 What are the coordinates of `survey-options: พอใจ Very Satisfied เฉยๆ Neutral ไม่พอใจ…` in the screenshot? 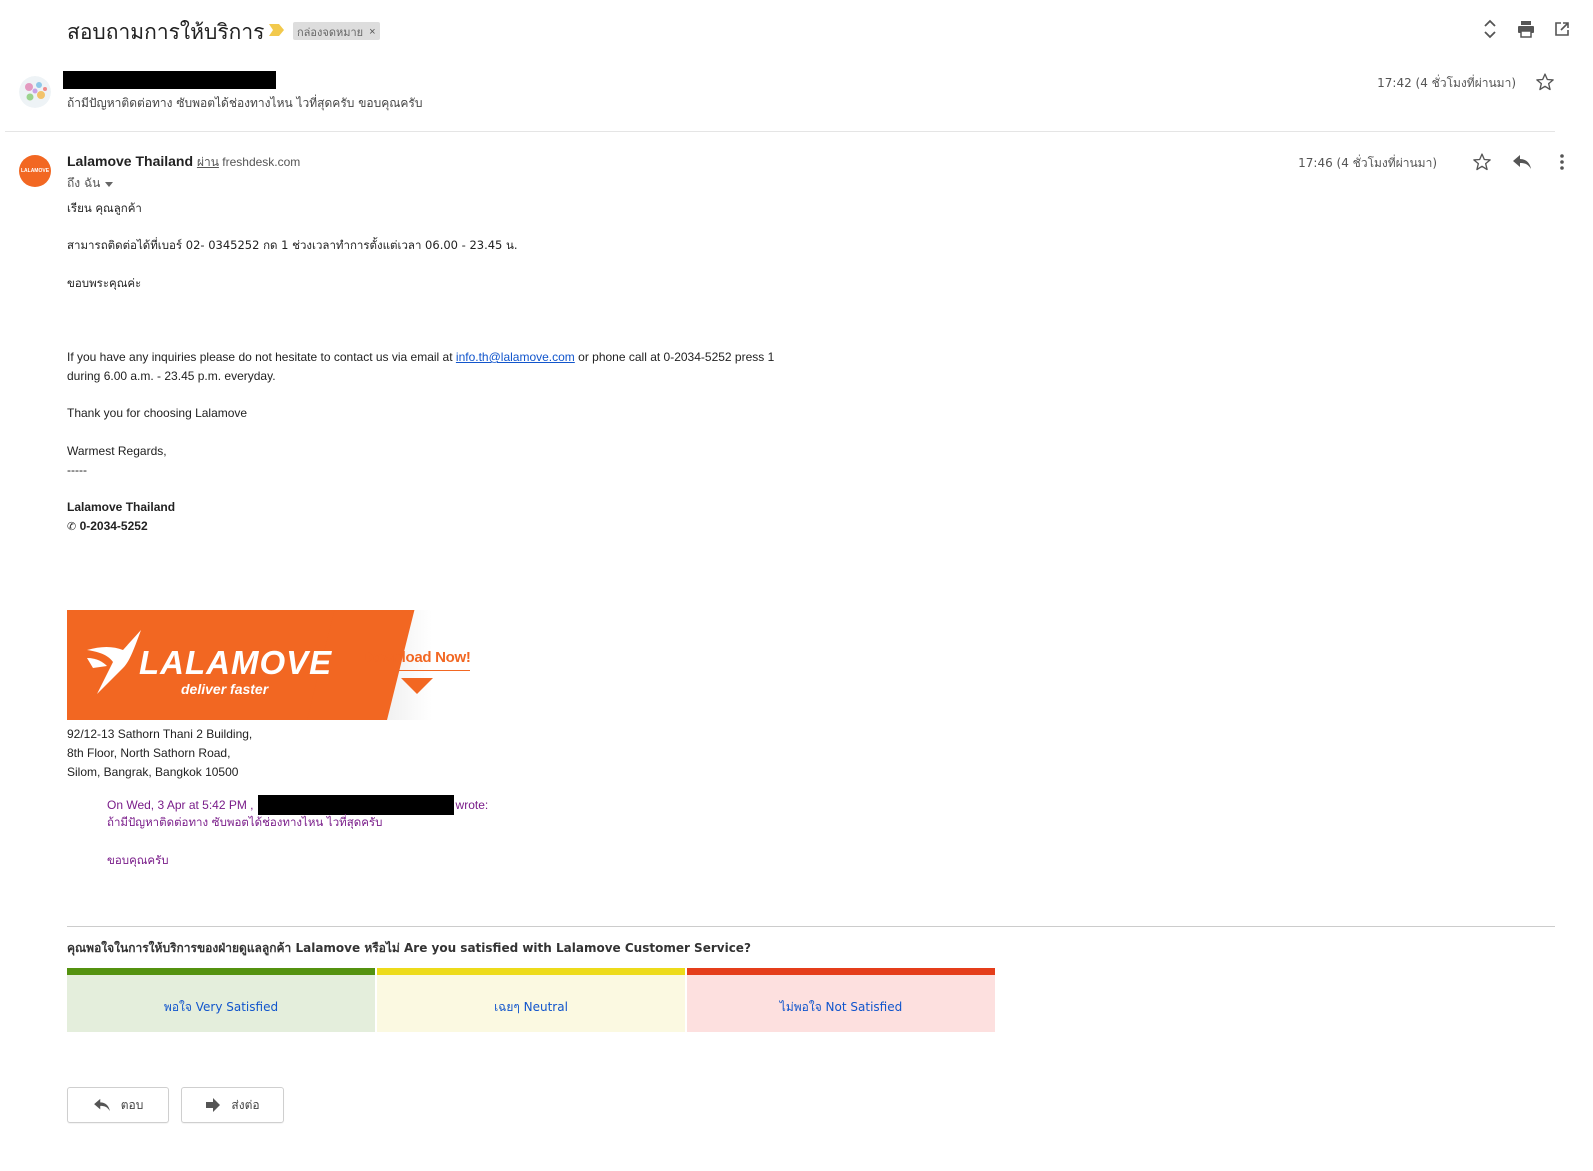 It's located at (531, 1000).